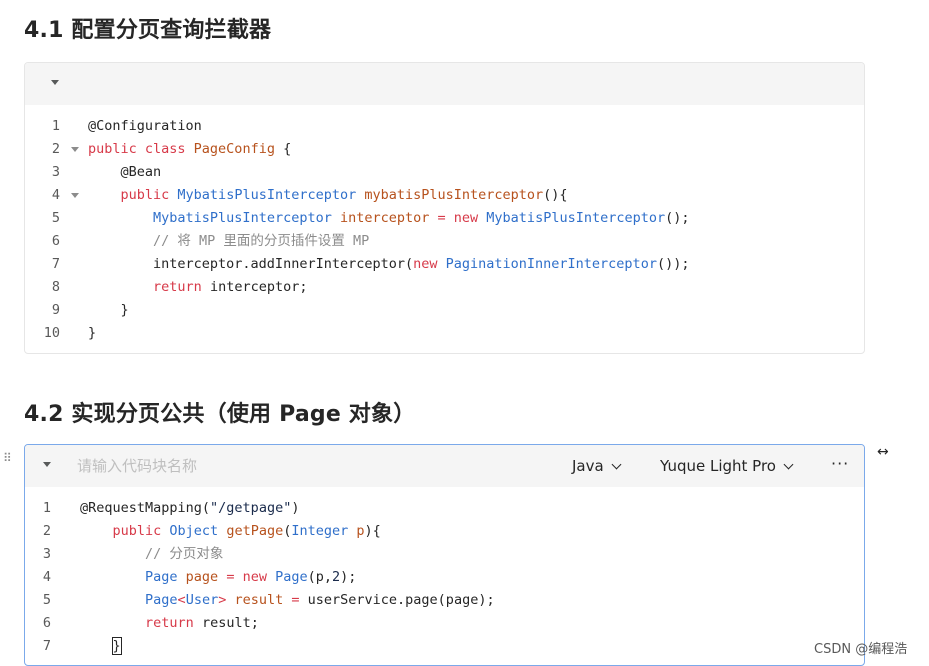  I want to click on code-line: 2 public Object getPage(Integer p){, so click(444, 531).